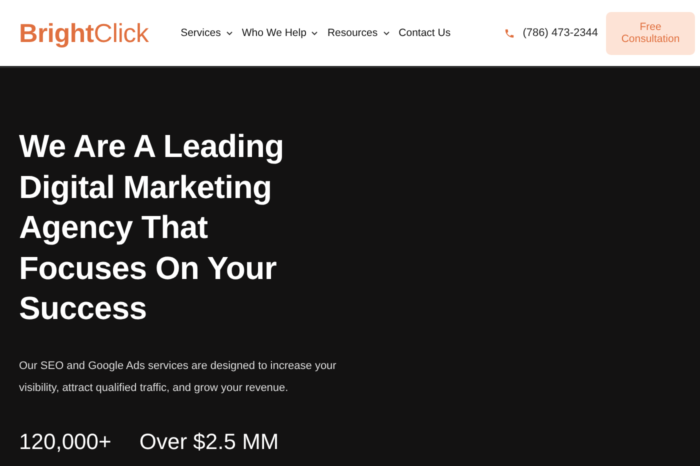 This screenshot has width=700, height=466. Describe the element at coordinates (65, 441) in the screenshot. I see `stat-value: 120,000+` at that location.